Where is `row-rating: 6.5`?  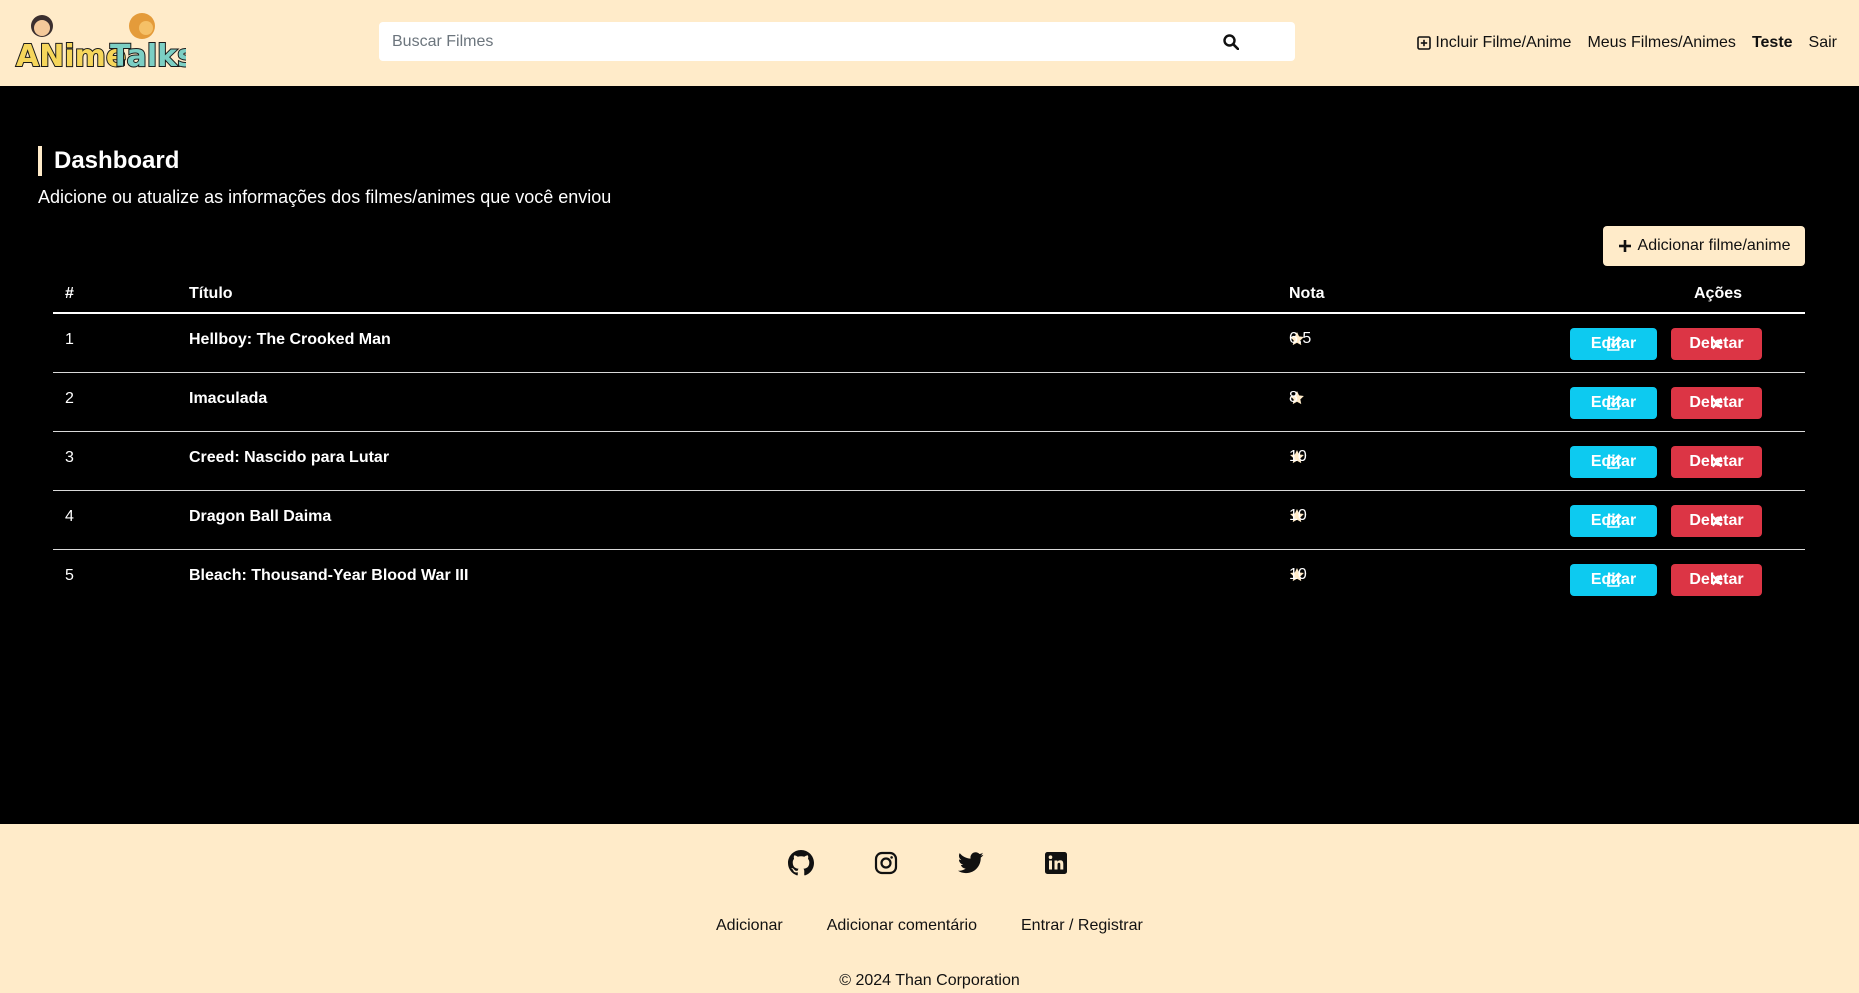 row-rating: 6.5 is located at coordinates (1300, 338).